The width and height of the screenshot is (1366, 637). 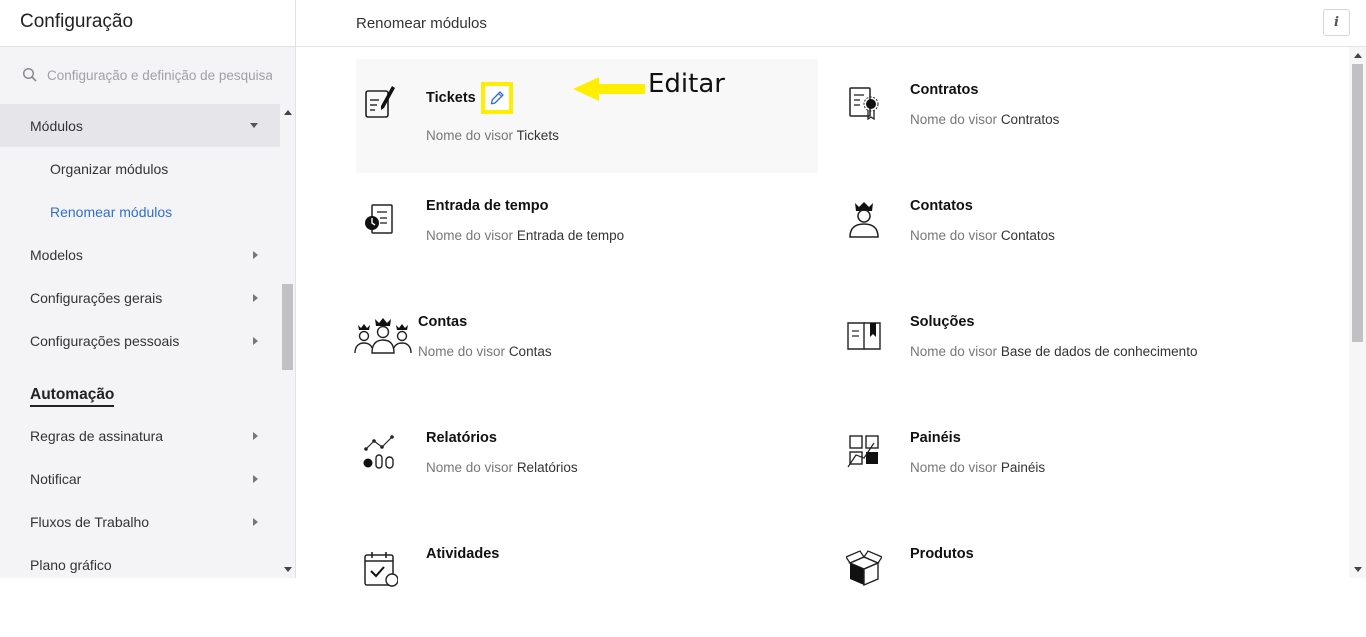 I want to click on page-title: Renomear módulos, so click(x=421, y=23).